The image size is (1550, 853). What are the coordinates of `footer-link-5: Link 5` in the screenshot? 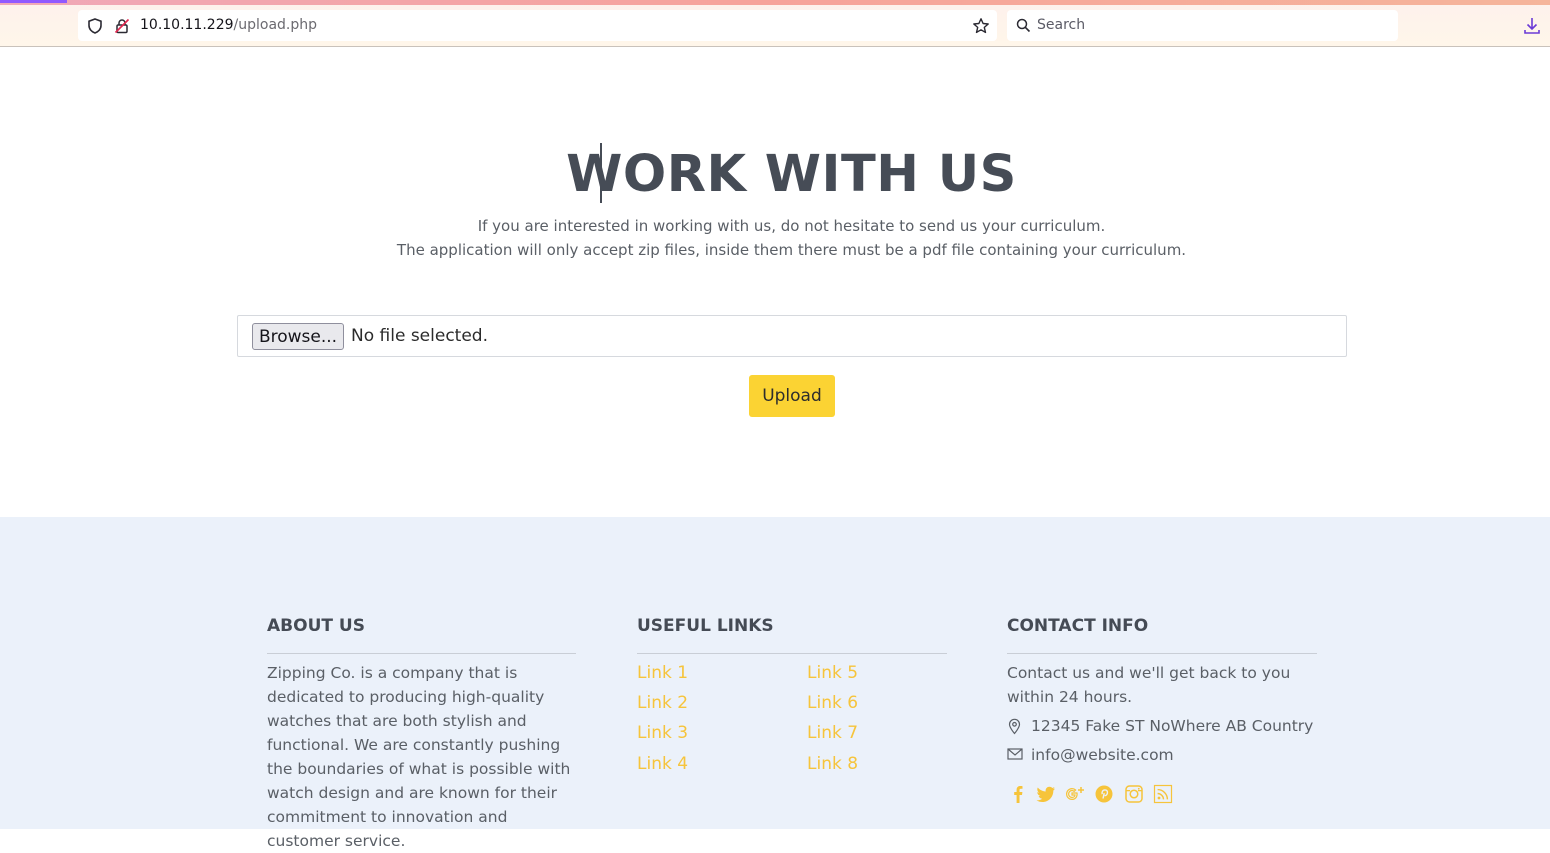 It's located at (832, 673).